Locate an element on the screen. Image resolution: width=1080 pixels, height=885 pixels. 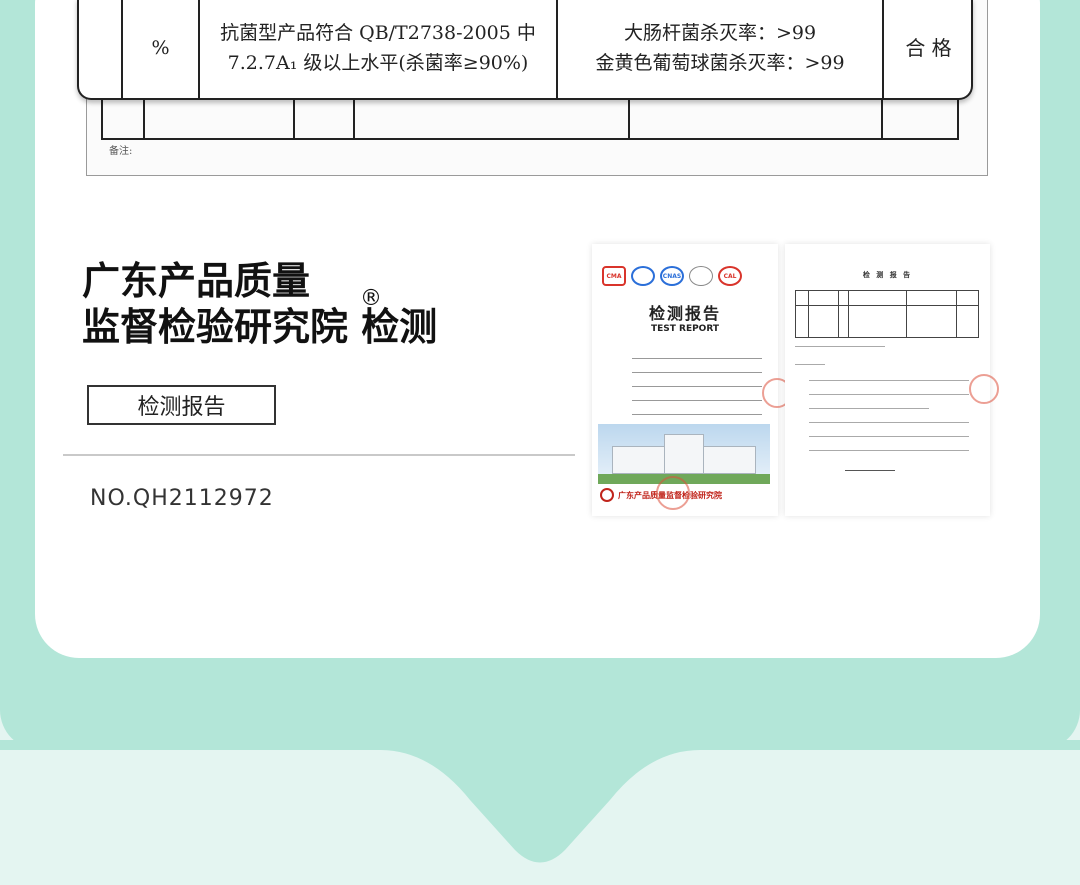
organization-title: 广东产品质量 监督检验研究院 检测 is located at coordinates (259, 304).